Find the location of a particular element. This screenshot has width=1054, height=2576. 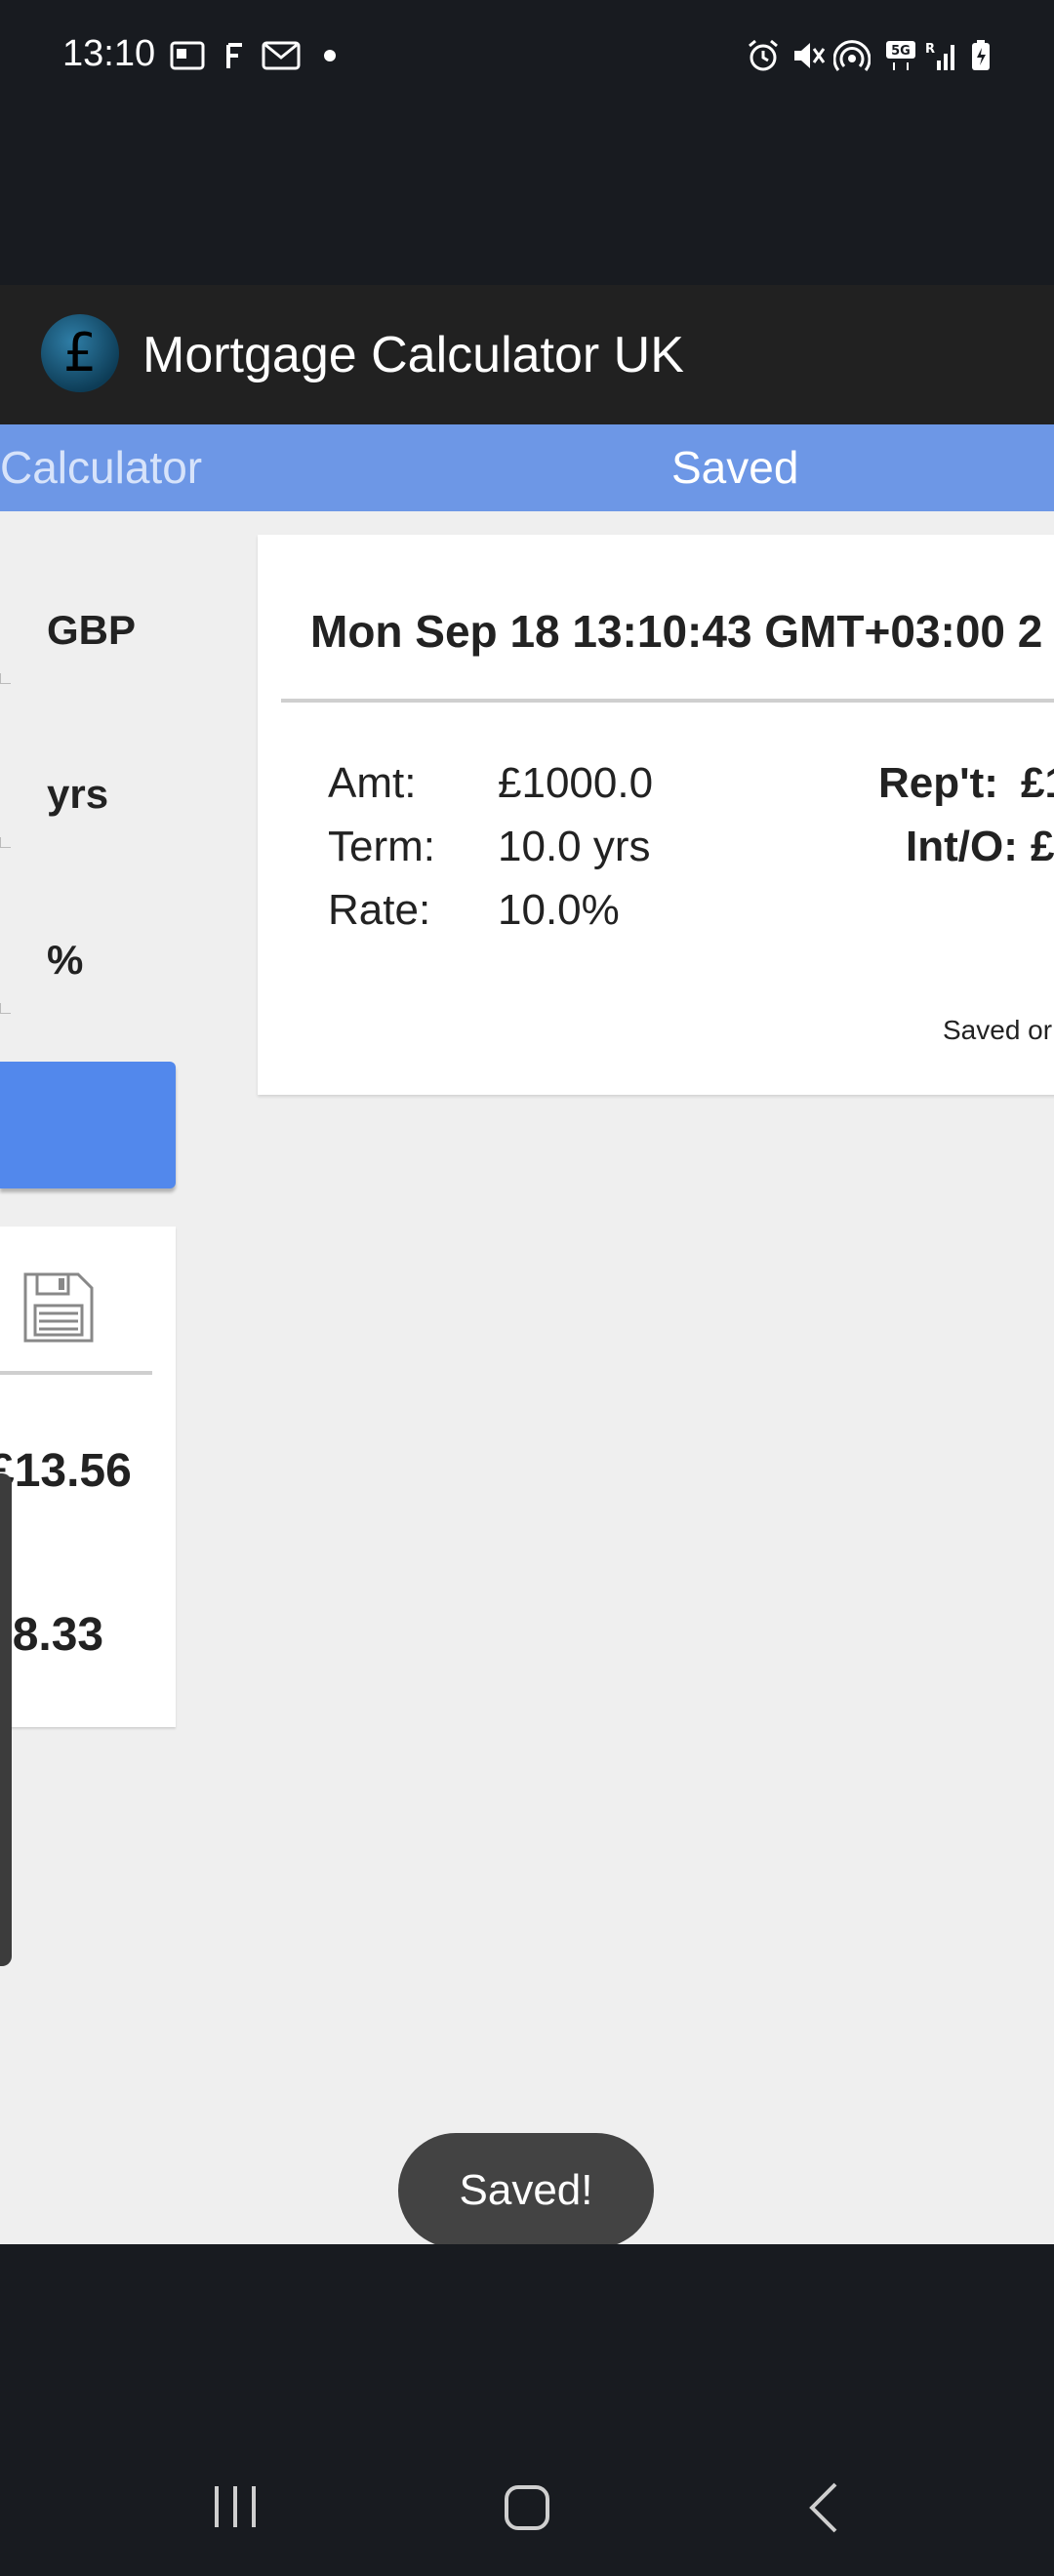

amount-label: Amt: is located at coordinates (372, 783).